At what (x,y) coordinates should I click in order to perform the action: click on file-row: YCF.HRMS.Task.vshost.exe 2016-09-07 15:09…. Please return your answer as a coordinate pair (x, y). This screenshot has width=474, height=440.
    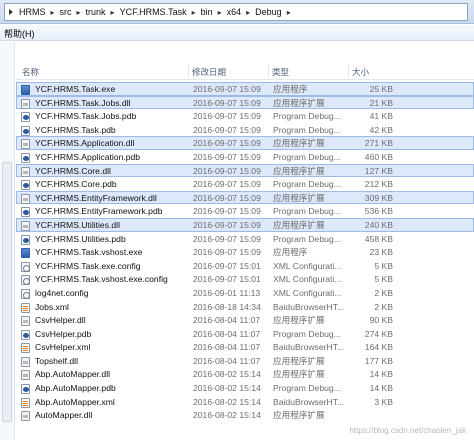
    Looking at the image, I should click on (245, 252).